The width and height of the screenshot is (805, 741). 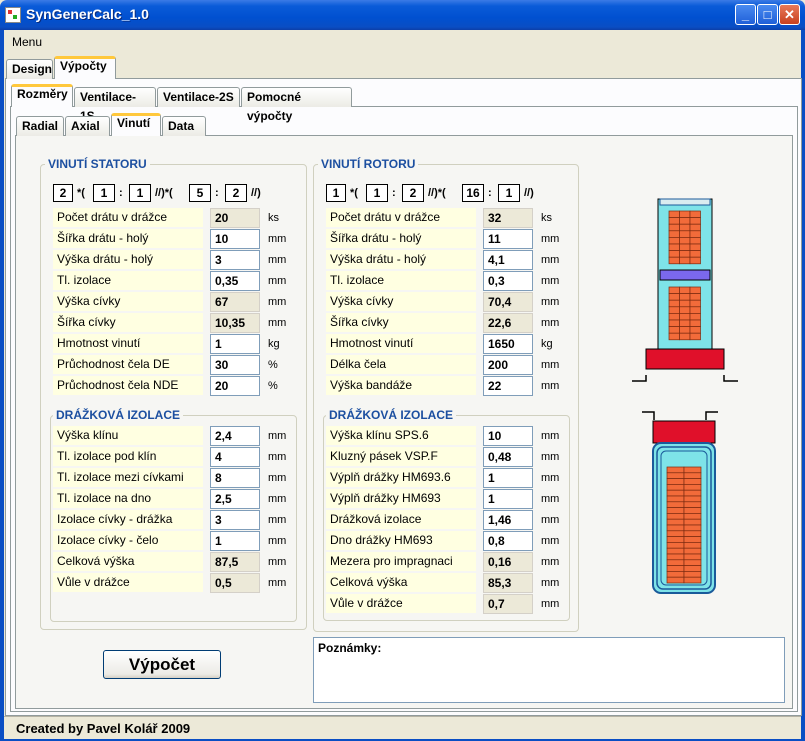 I want to click on rotor-iso-celkova-vyska-label: Celková výška, so click(x=401, y=582).